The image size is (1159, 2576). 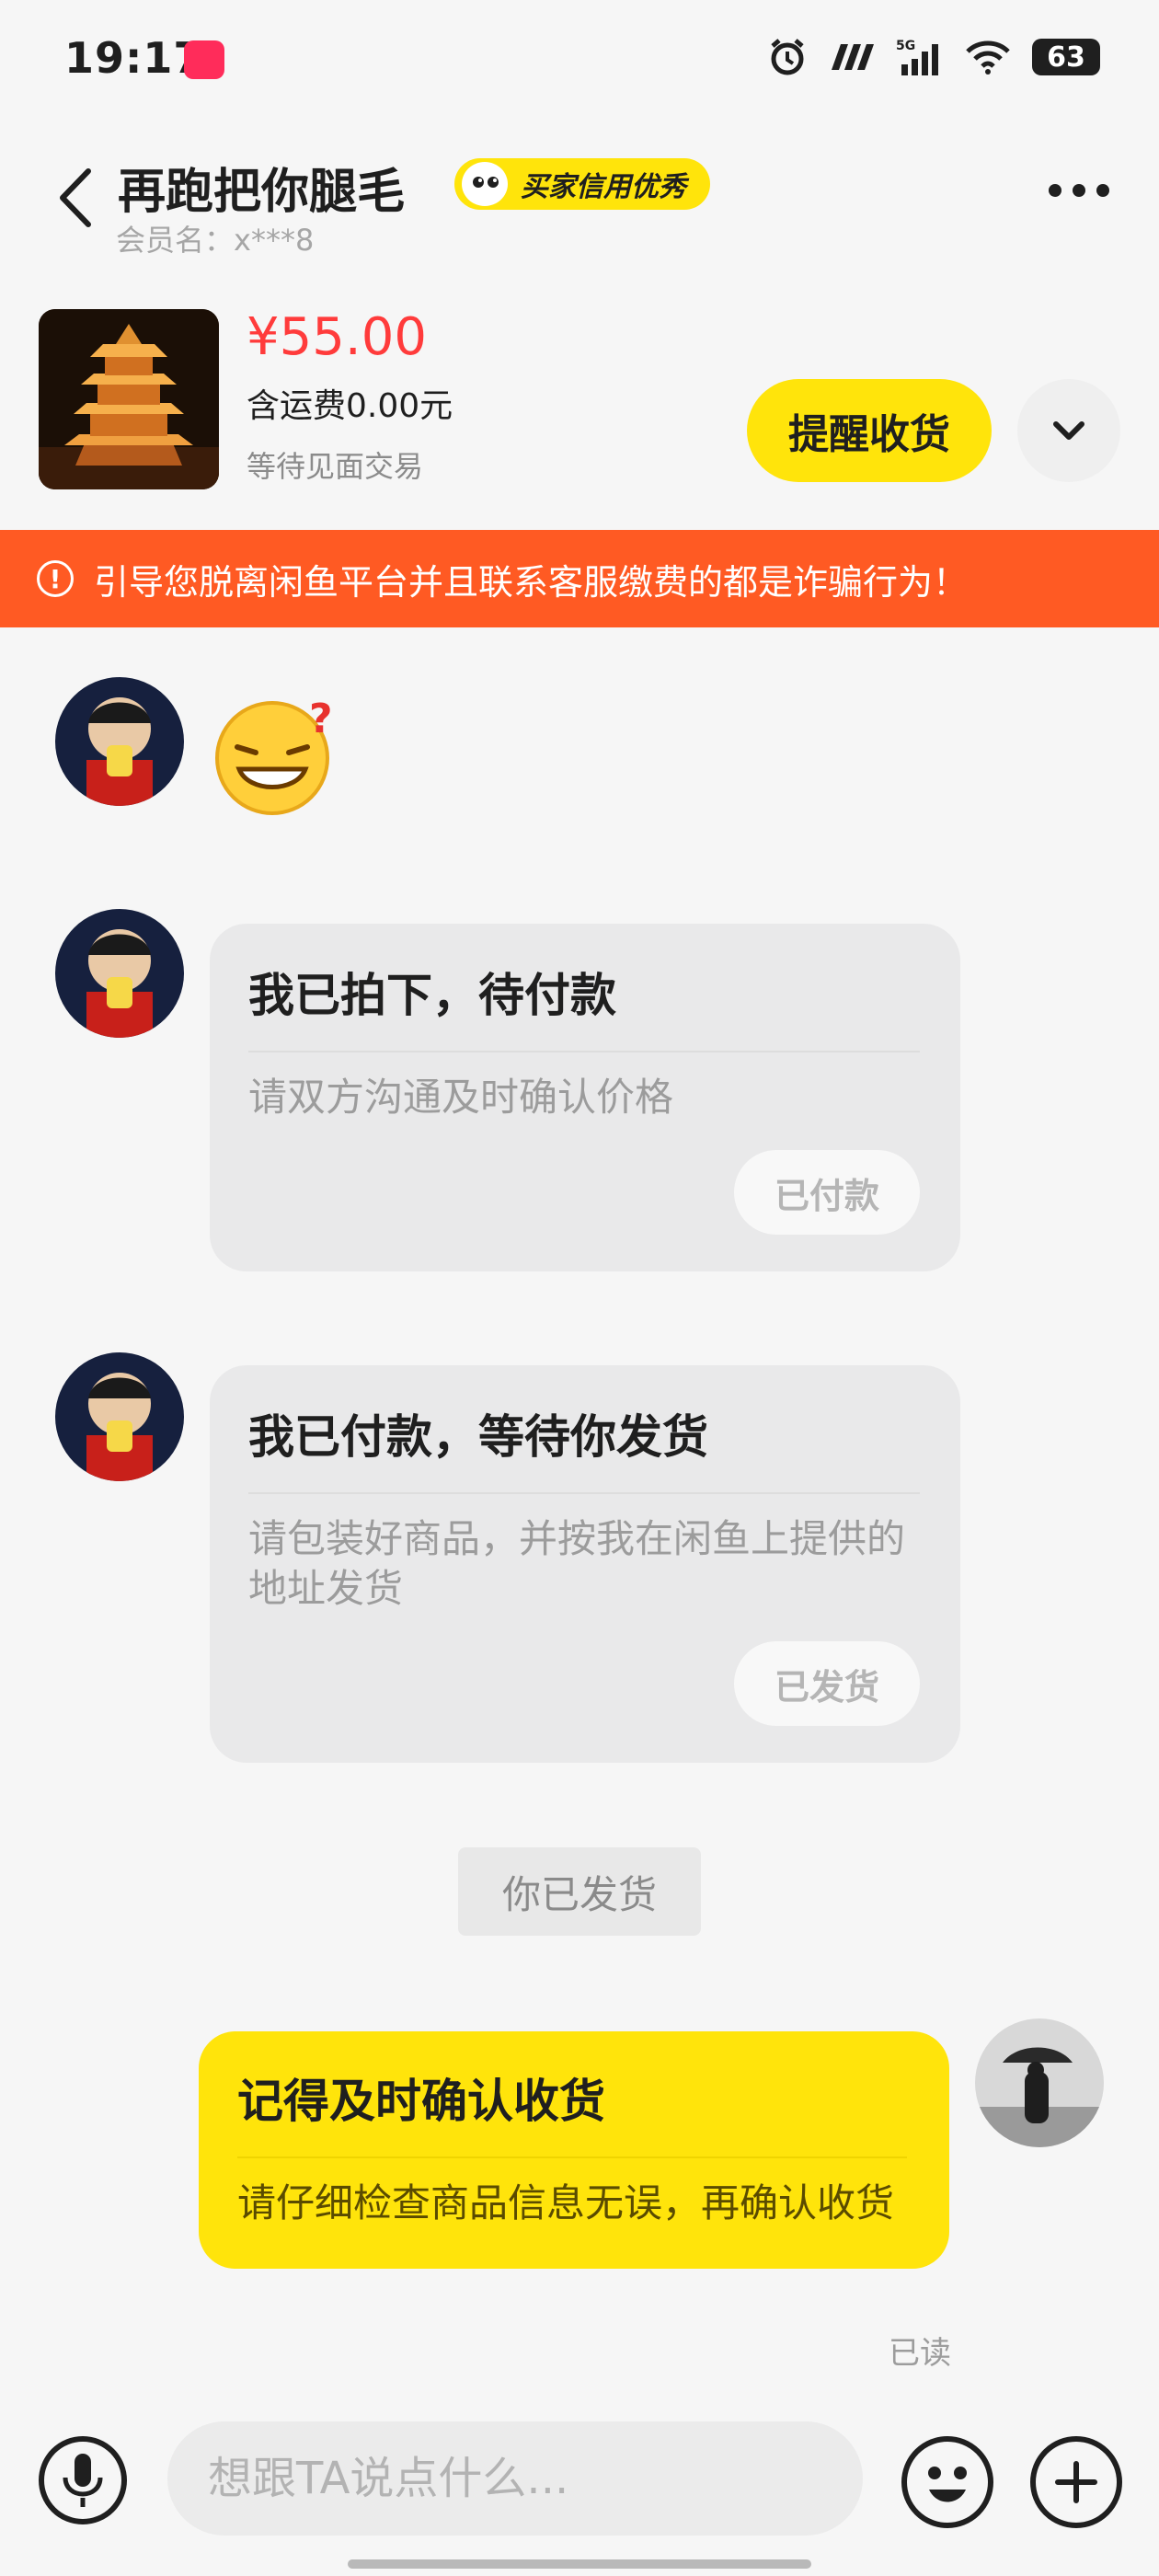 I want to click on order-card-placed: 我已拍下，待付款 请双方沟通及时确认价格 已付款, so click(x=585, y=1097).